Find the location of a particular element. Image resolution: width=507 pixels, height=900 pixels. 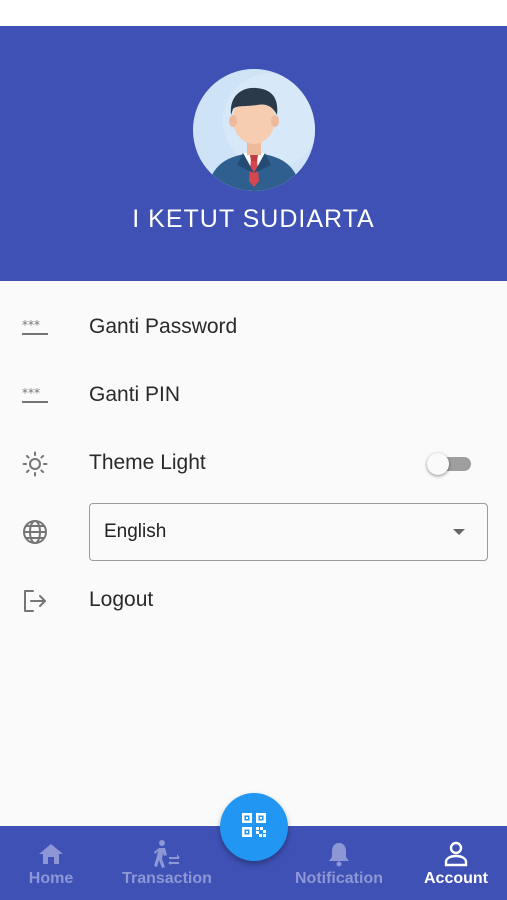

menu-item-change-pin: *** Ganti PIN is located at coordinates (253, 396).